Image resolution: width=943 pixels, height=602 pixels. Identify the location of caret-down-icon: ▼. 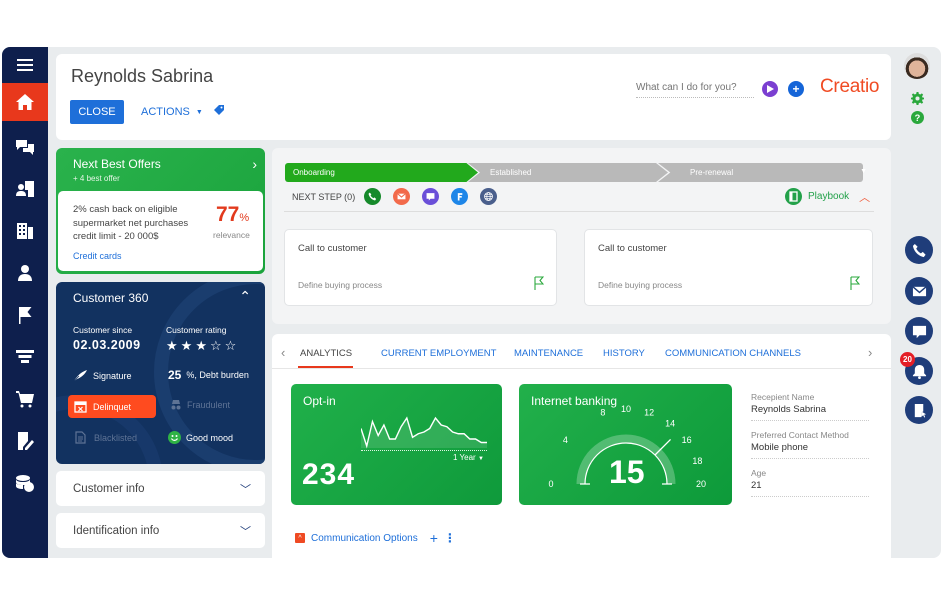
(480, 459).